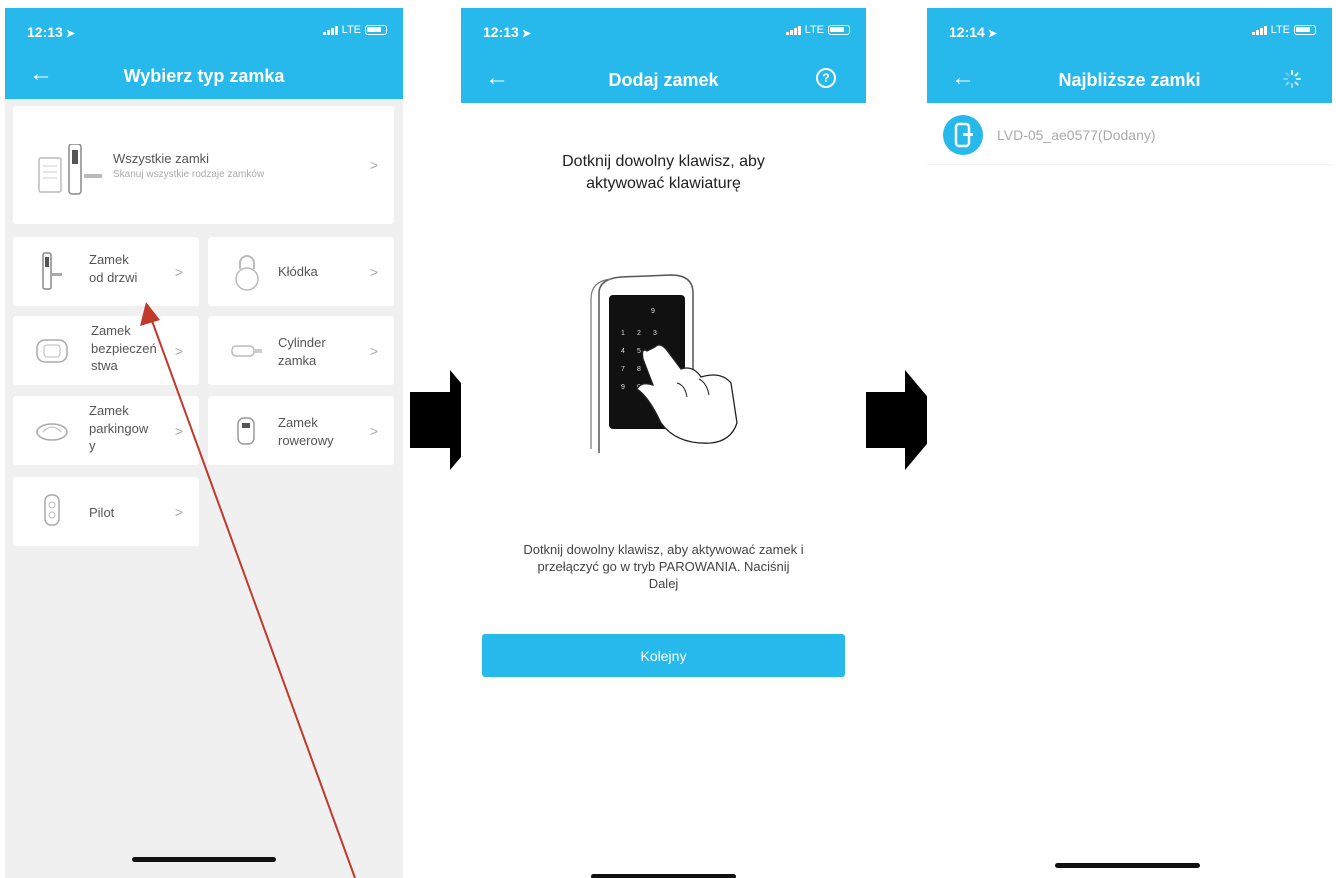 The height and width of the screenshot is (878, 1336). Describe the element at coordinates (1076, 135) in the screenshot. I see `lock-name: LVD-05_ae0577(Dodany)` at that location.